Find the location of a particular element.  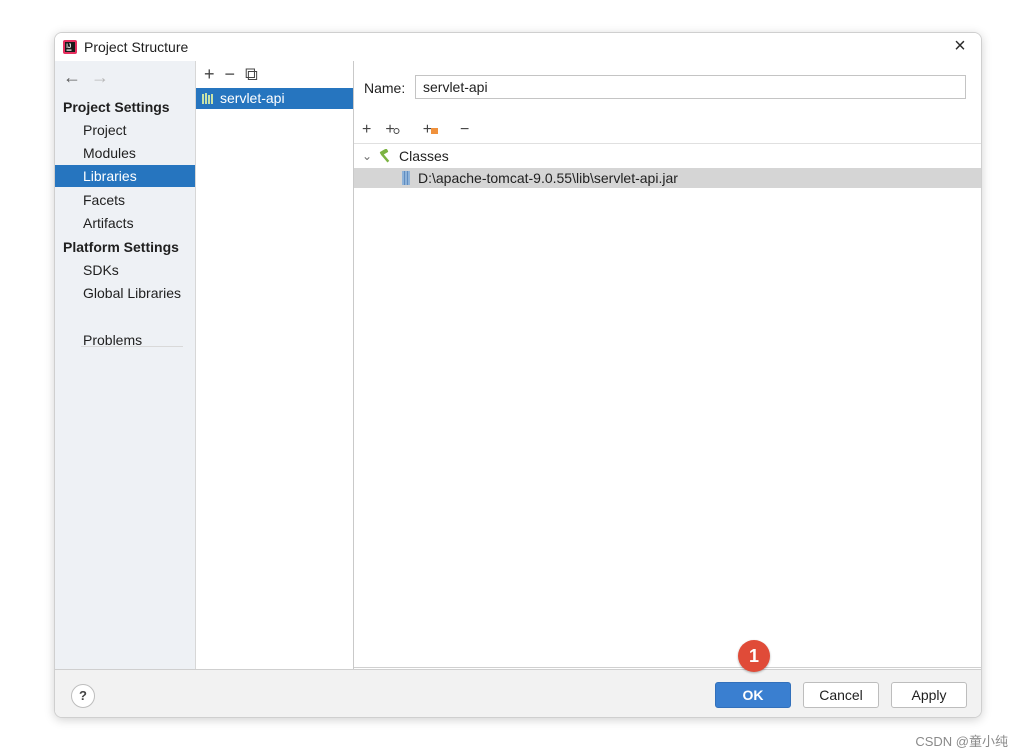

cancel-button: Cancel is located at coordinates (841, 695).